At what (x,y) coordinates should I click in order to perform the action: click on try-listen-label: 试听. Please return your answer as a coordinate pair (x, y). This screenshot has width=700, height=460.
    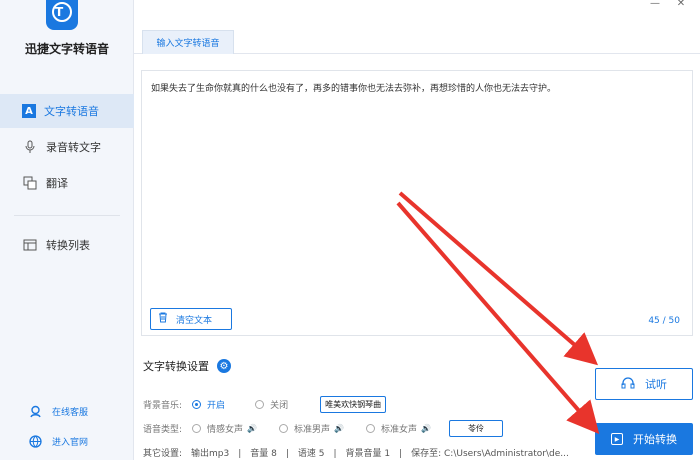
    Looking at the image, I should click on (656, 384).